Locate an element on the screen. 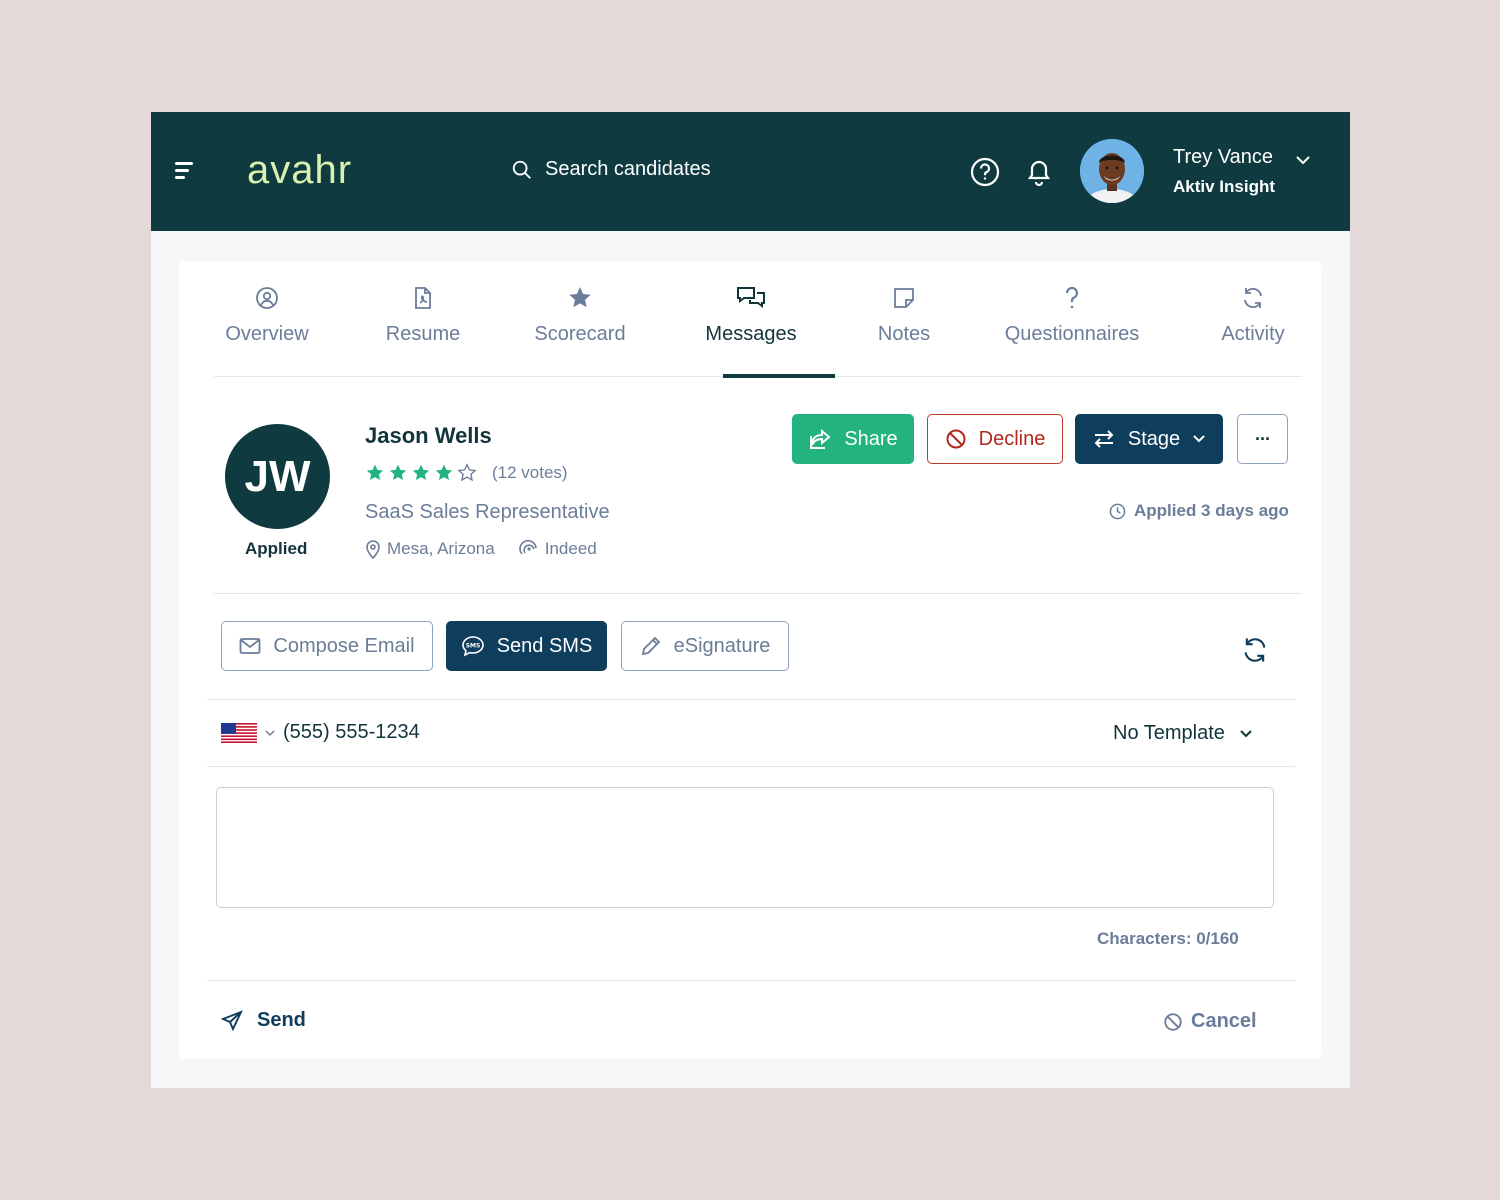 This screenshot has height=1200, width=1500. candidate-source: Indeed is located at coordinates (570, 548).